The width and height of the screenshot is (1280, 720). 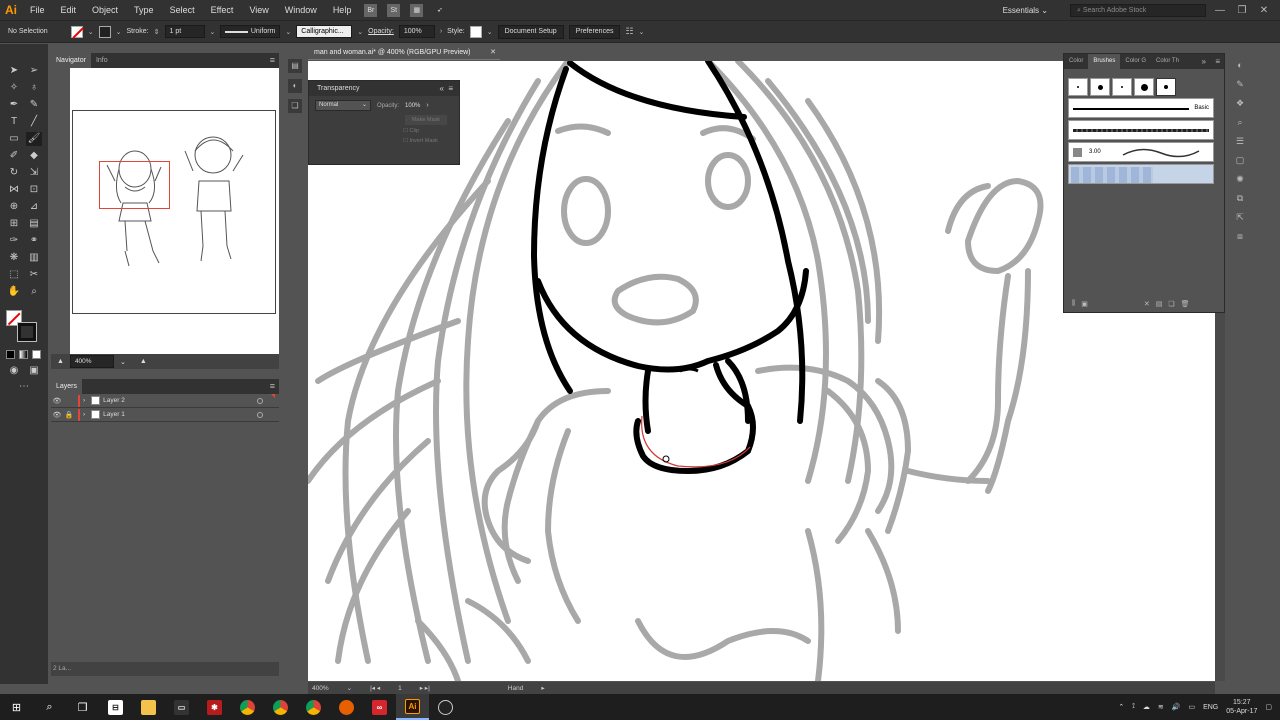 What do you see at coordinates (1135, 61) in the screenshot?
I see `tab-color-guide: Color G` at bounding box center [1135, 61].